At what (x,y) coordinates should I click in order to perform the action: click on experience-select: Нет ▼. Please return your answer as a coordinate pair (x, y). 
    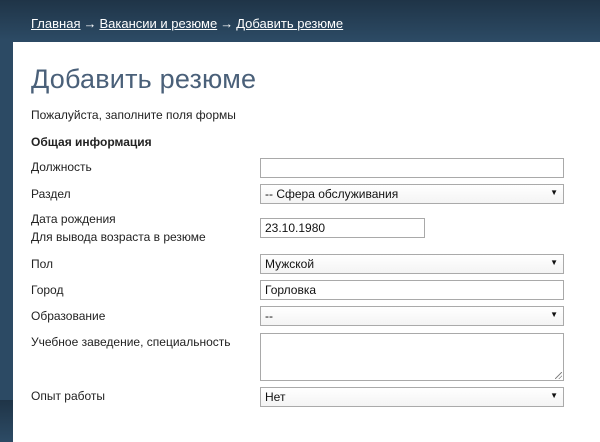
    Looking at the image, I should click on (412, 397).